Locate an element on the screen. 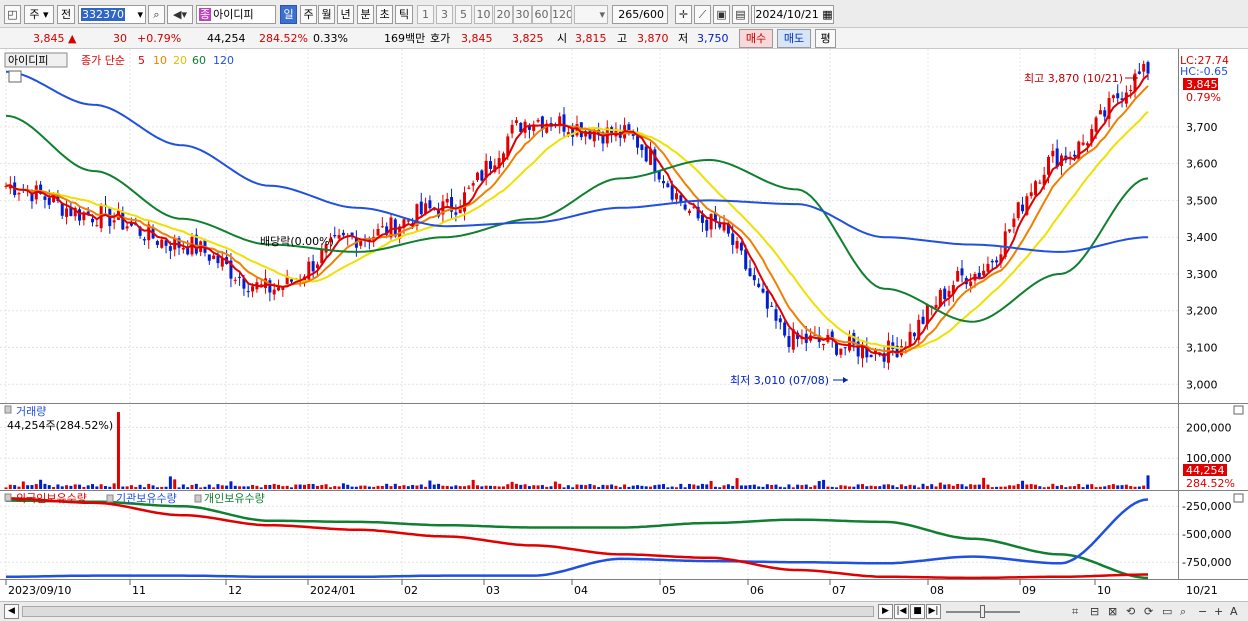 This screenshot has height=621, width=1248. speaker-icon: ◀▾ is located at coordinates (180, 14).